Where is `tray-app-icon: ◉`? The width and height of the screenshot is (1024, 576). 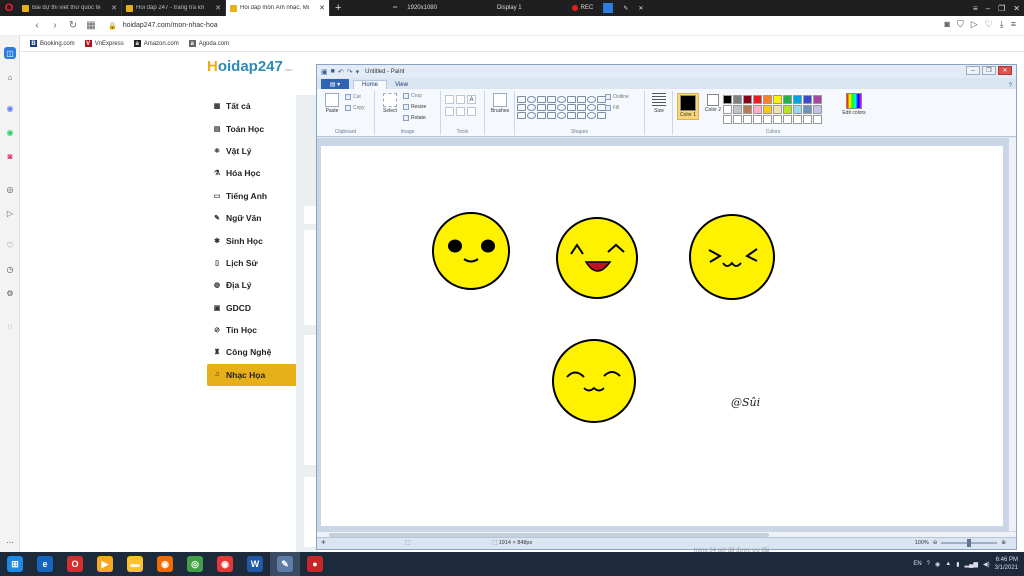 tray-app-icon: ◉ is located at coordinates (937, 564).